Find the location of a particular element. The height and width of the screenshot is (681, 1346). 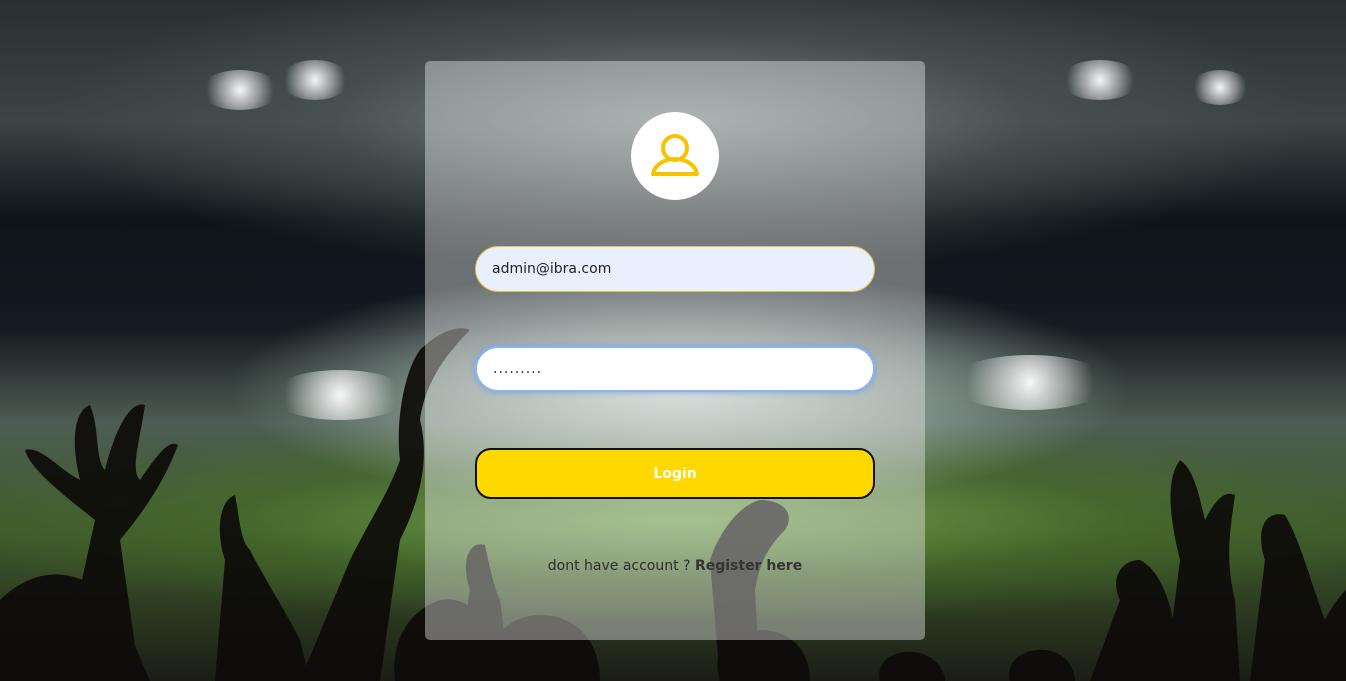

login-button: Login is located at coordinates (675, 473).